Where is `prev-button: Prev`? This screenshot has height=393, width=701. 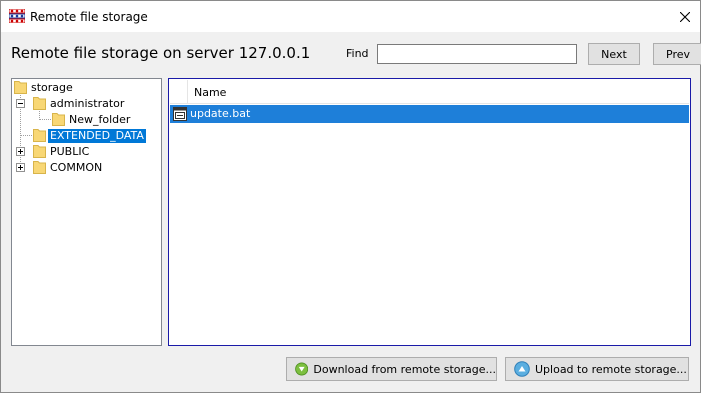 prev-button: Prev is located at coordinates (677, 54).